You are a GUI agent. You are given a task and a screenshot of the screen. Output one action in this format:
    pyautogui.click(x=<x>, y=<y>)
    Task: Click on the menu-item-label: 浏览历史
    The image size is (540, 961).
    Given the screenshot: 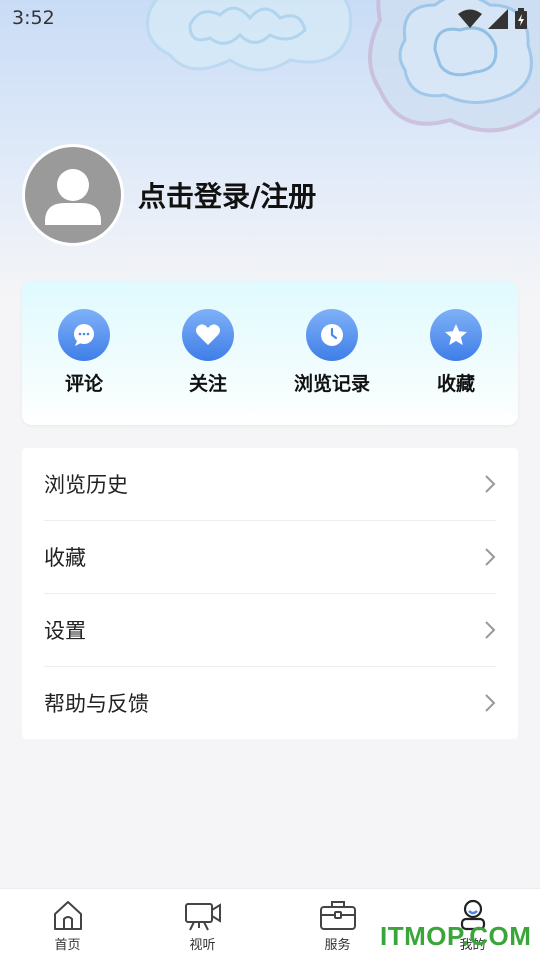 What is the action you would take?
    pyautogui.click(x=86, y=485)
    